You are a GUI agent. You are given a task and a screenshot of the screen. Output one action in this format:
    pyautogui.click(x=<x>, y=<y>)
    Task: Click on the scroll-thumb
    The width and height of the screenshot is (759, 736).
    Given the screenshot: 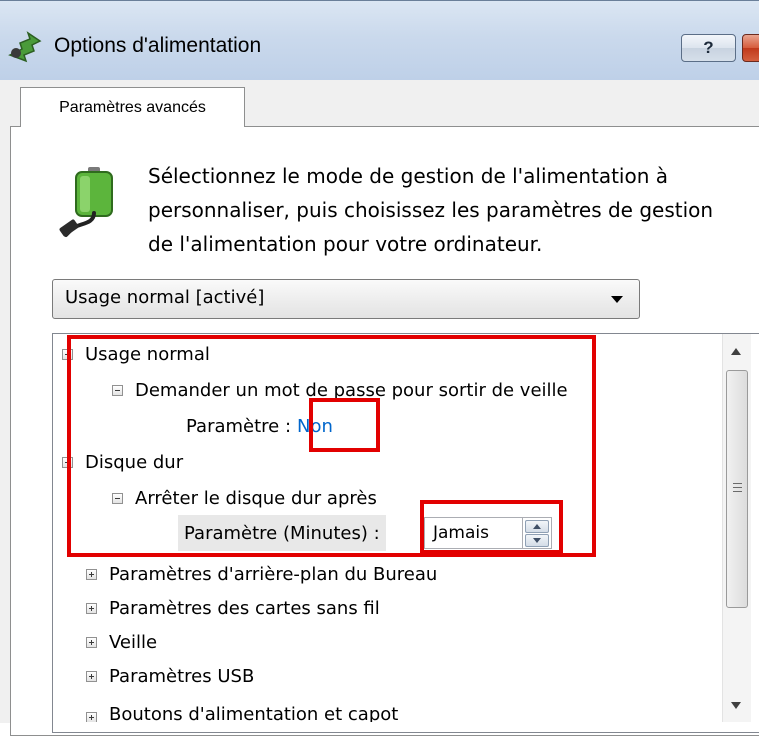 What is the action you would take?
    pyautogui.click(x=737, y=489)
    